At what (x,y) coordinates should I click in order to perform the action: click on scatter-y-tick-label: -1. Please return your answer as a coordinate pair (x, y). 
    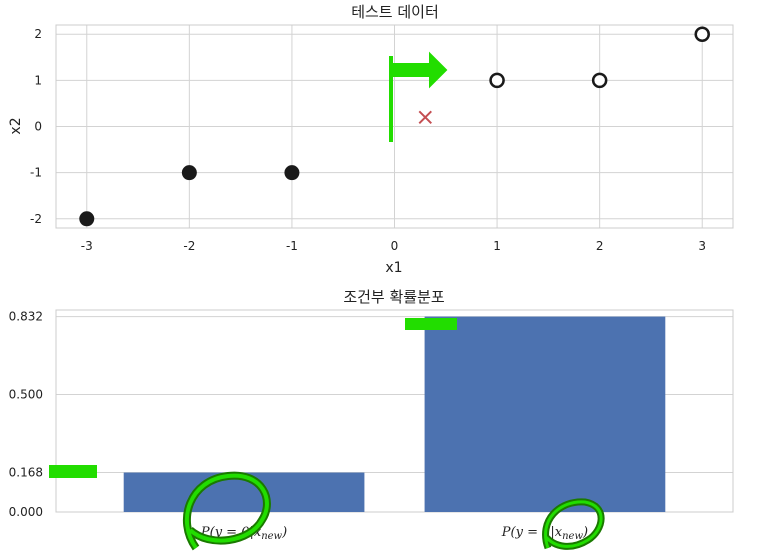
    Looking at the image, I should click on (36, 173).